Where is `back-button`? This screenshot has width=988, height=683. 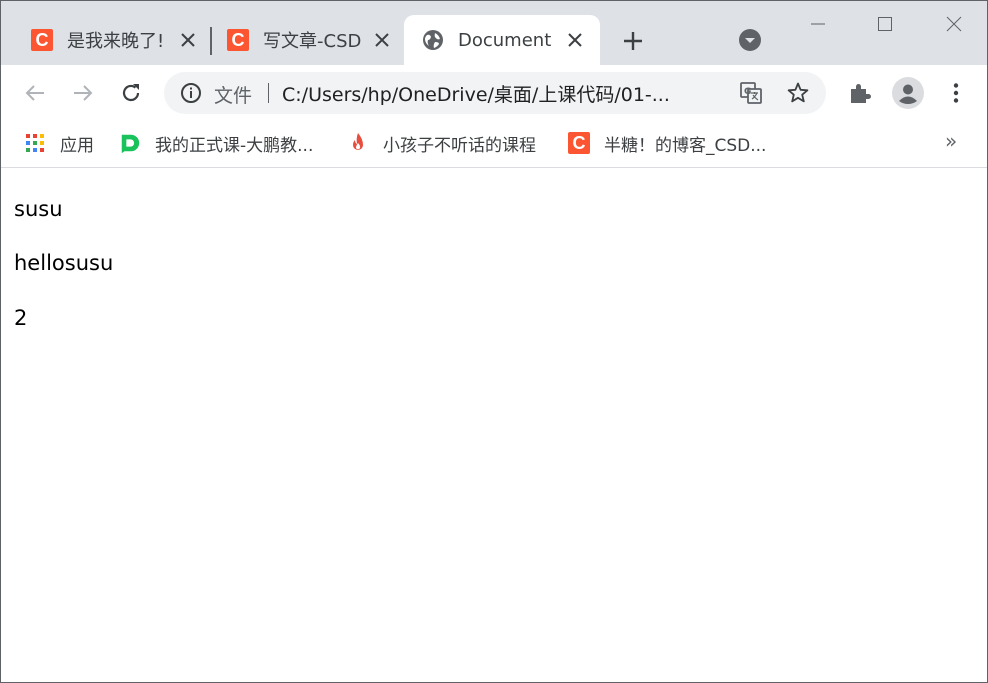
back-button is located at coordinates (35, 93).